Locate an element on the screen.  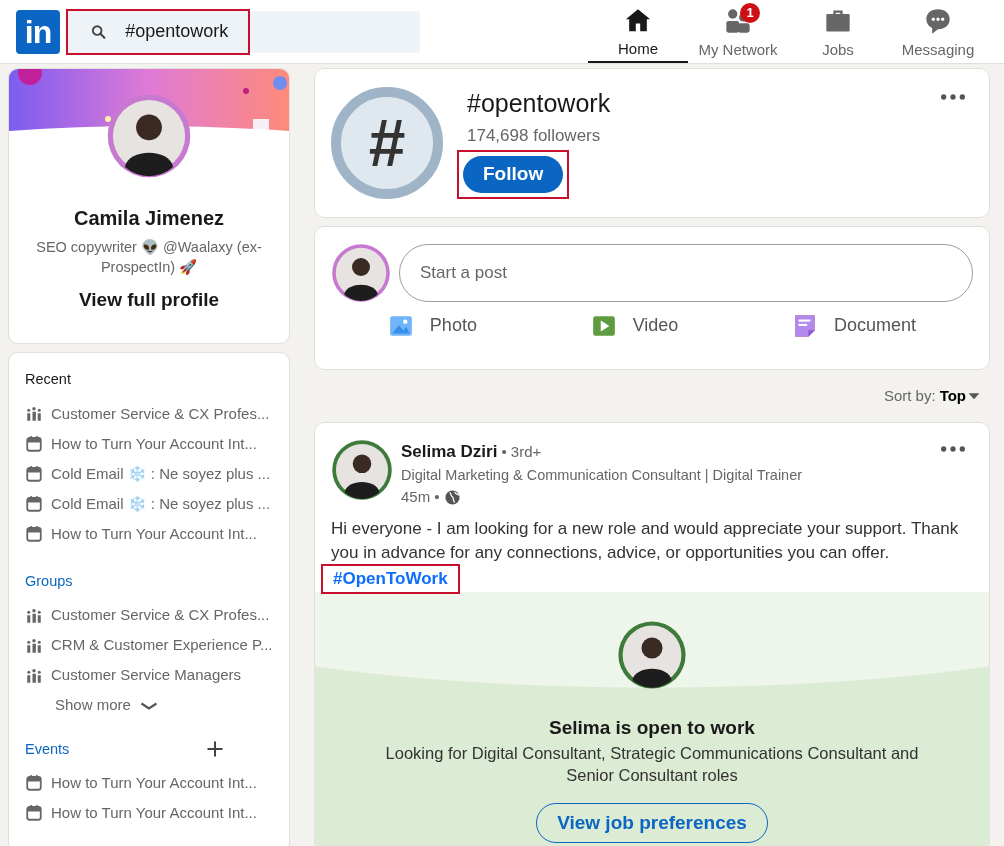
start-post-field: Start a post is located at coordinates (686, 273).